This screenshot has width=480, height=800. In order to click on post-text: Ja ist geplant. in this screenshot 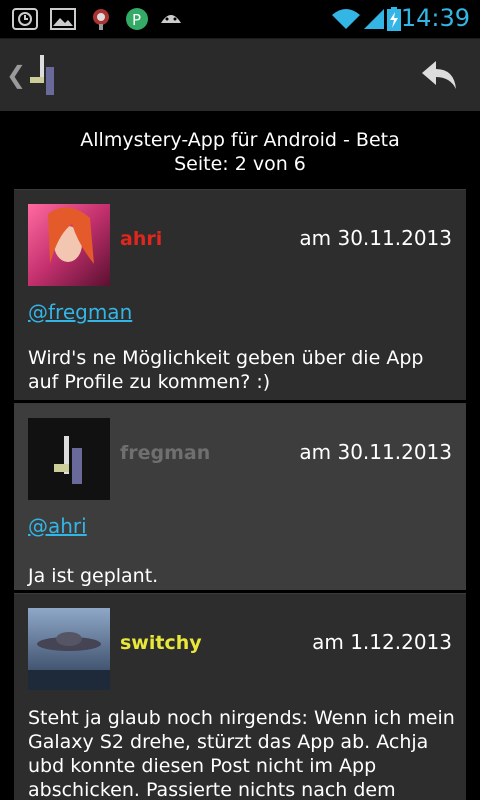, I will do `click(93, 576)`.